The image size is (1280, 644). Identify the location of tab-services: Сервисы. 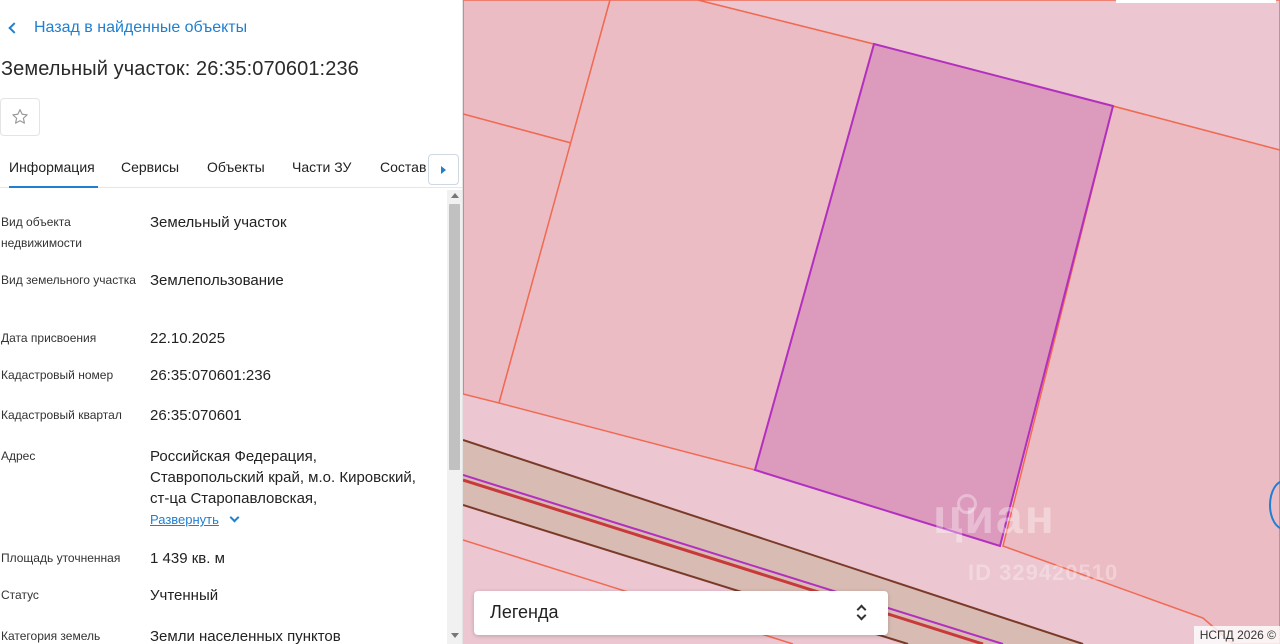
(150, 170).